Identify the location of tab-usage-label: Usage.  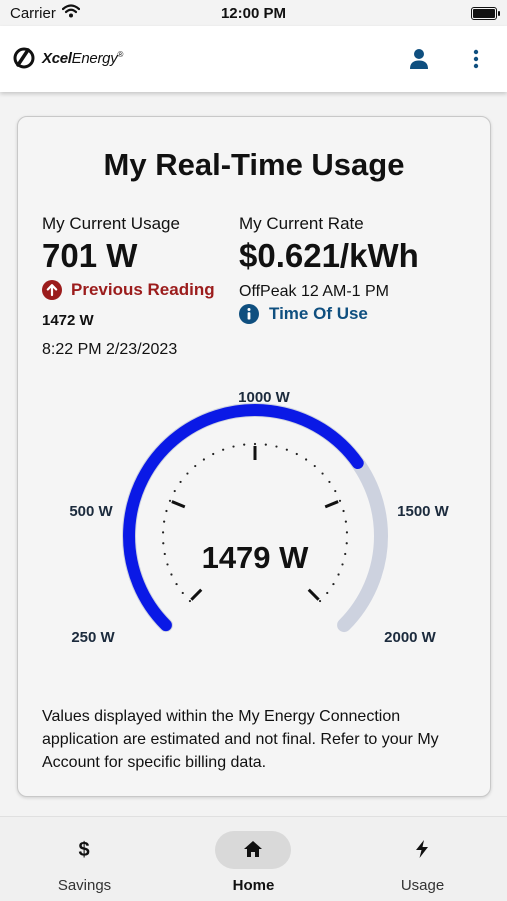
(422, 885).